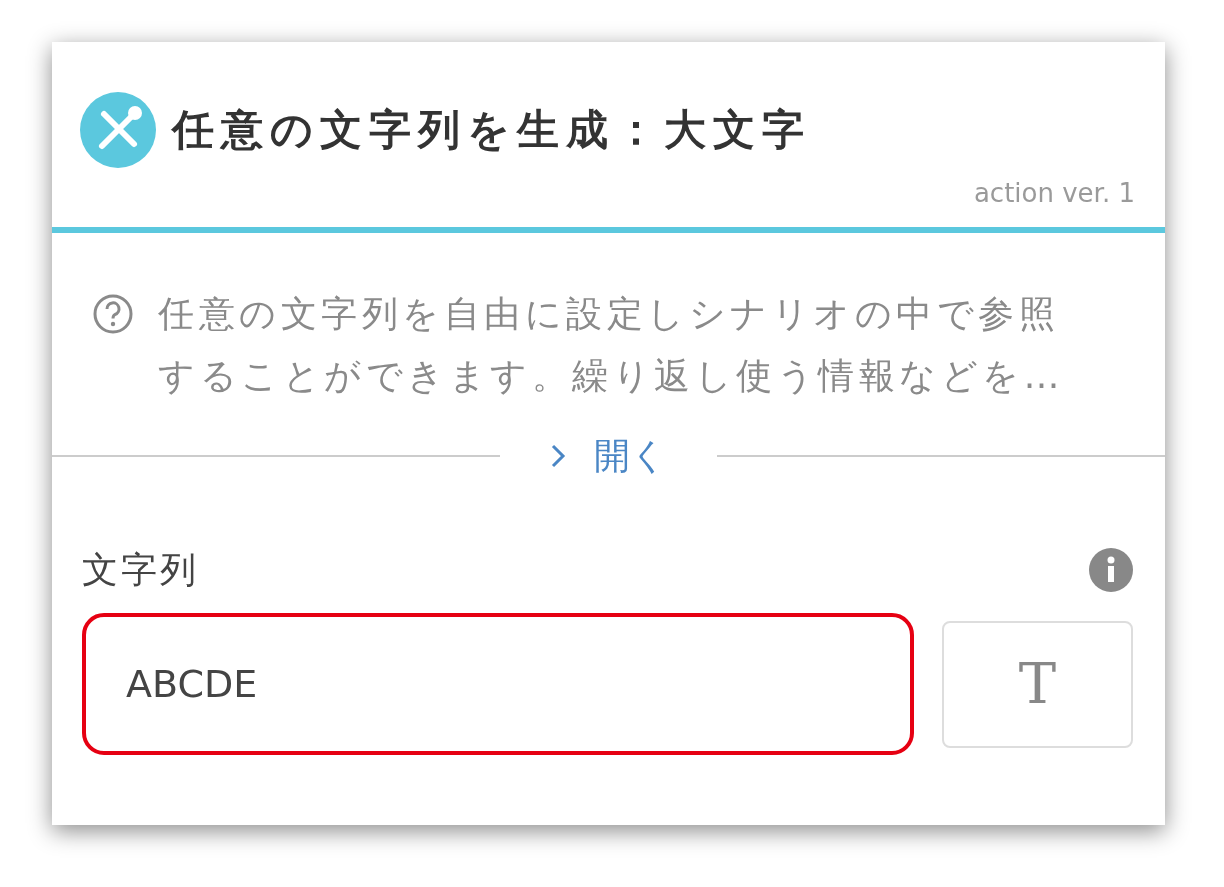 Image resolution: width=1224 pixels, height=887 pixels. Describe the element at coordinates (1111, 570) in the screenshot. I see `info-icon` at that location.